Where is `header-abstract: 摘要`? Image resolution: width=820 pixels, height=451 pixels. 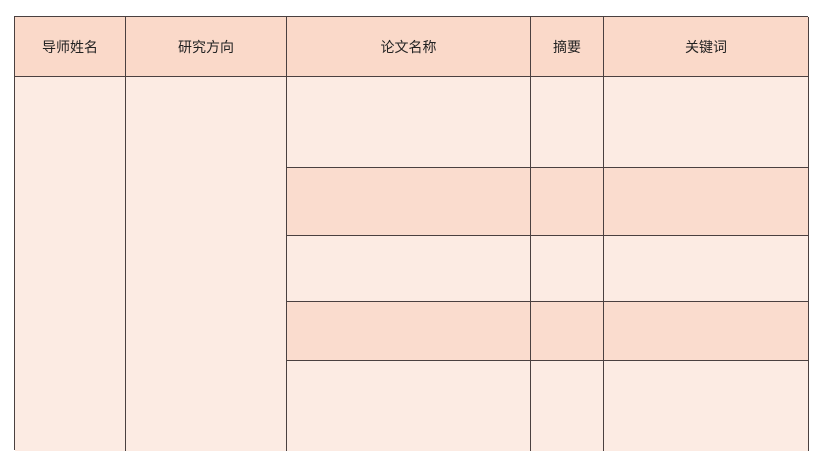 header-abstract: 摘要 is located at coordinates (567, 47).